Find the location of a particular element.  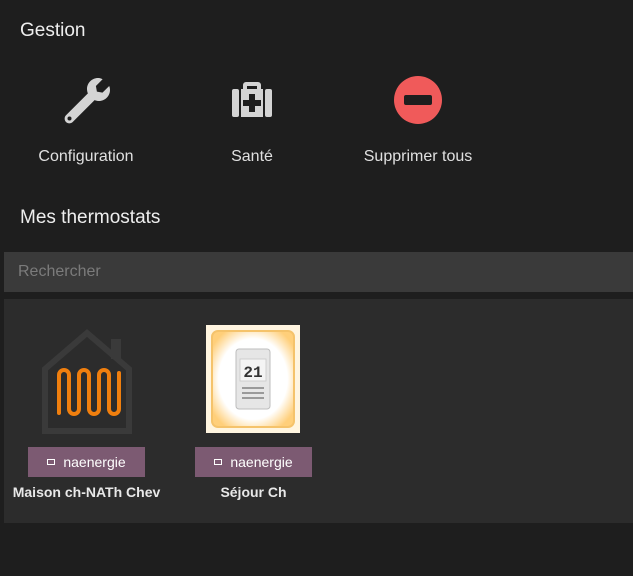

thermostat-display-value: 21 is located at coordinates (252, 373).